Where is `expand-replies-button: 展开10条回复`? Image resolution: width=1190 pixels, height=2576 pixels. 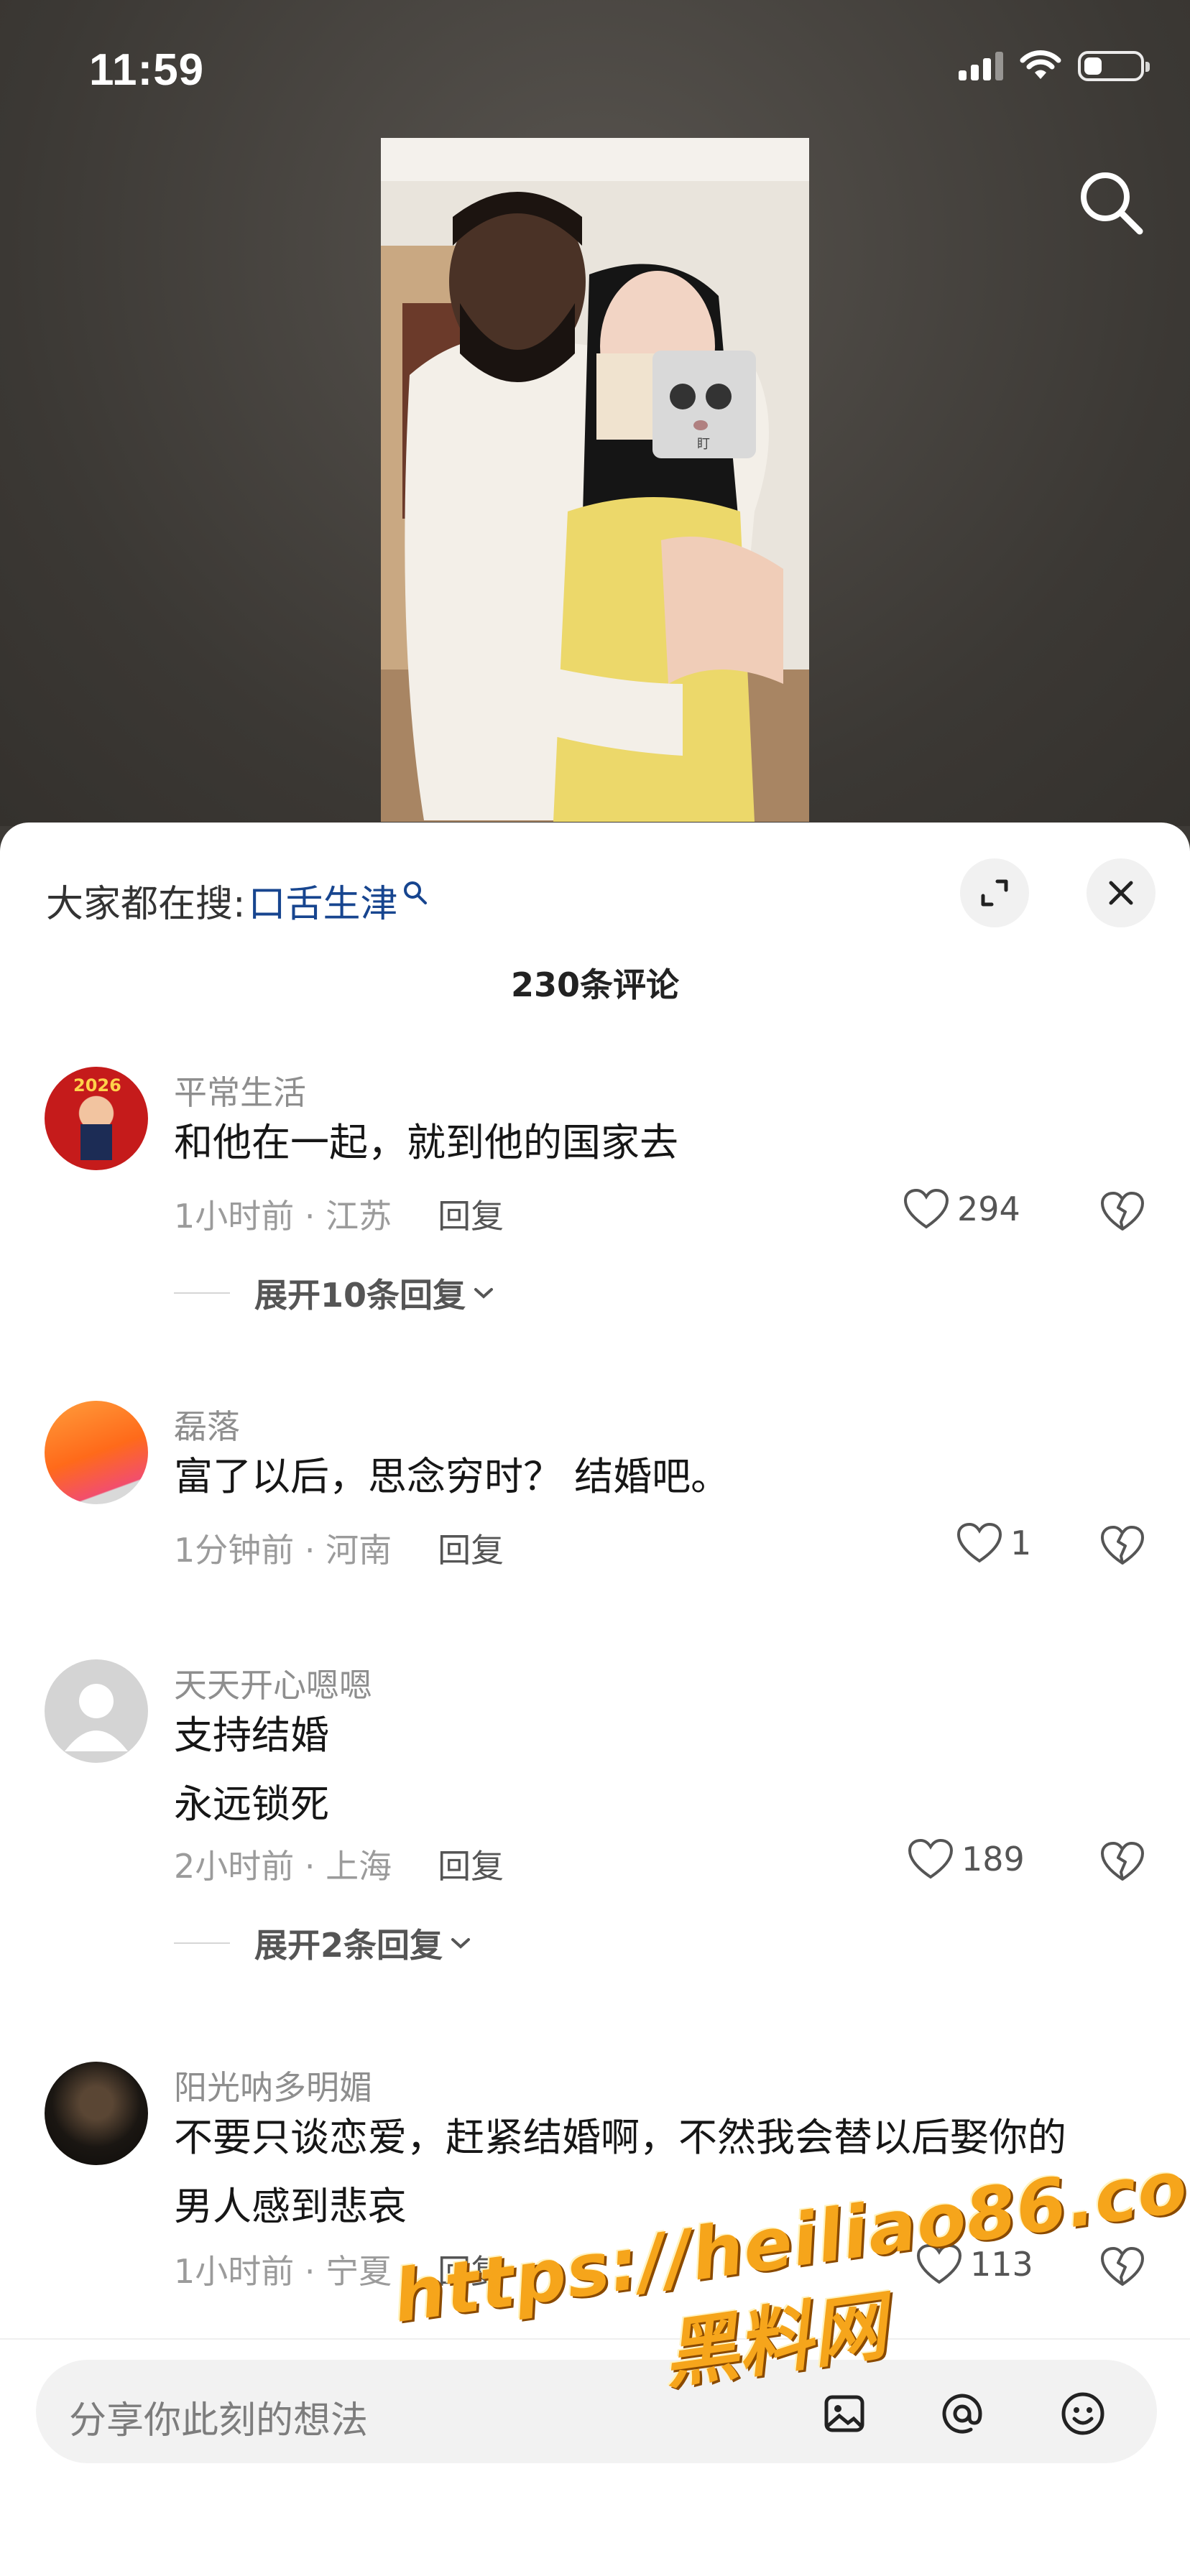
expand-replies-button: 展开10条回复 is located at coordinates (335, 1293).